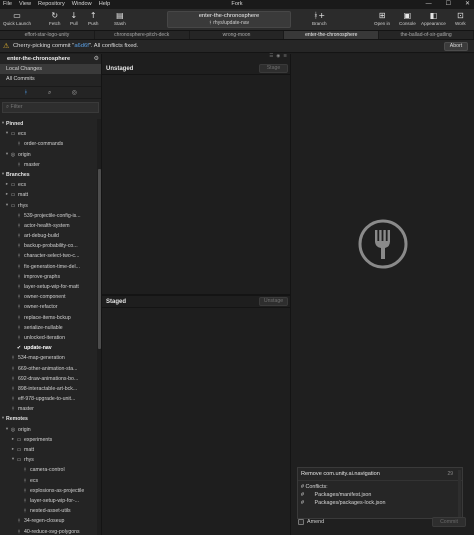 The image size is (474, 535). Describe the element at coordinates (142, 35) in the screenshot. I see `tab-chronosphere-pitch-deck: chronosphere-pitch-deck` at that location.